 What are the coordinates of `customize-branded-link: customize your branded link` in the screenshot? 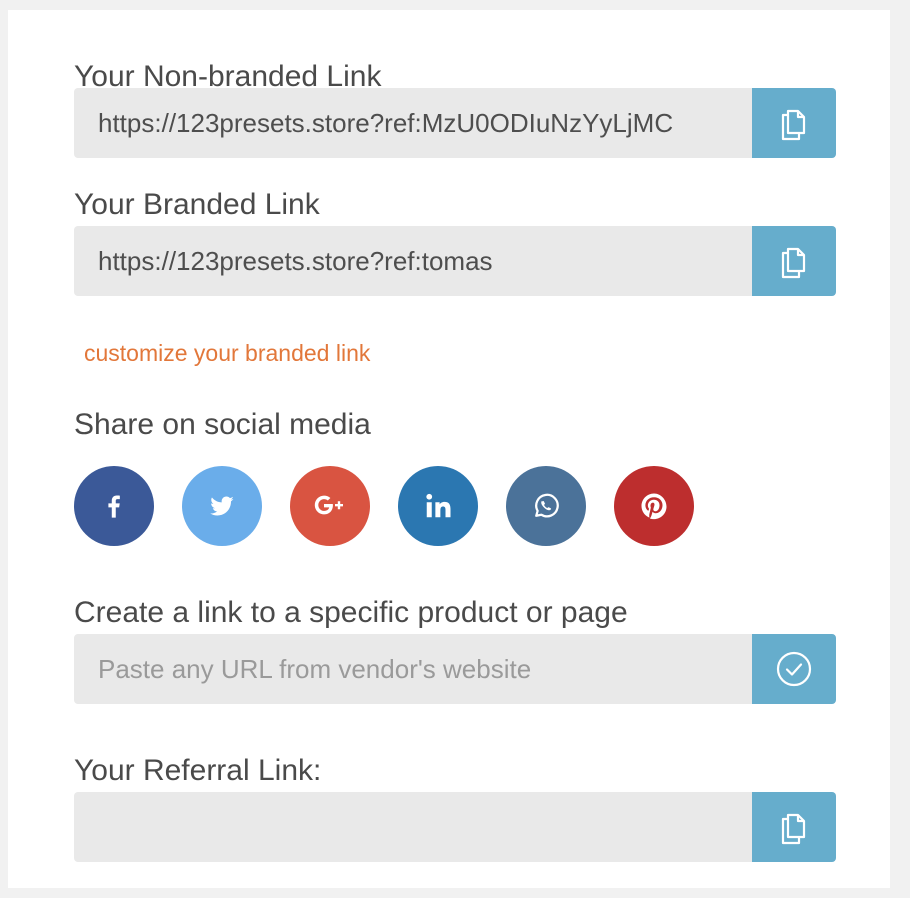 It's located at (227, 353).